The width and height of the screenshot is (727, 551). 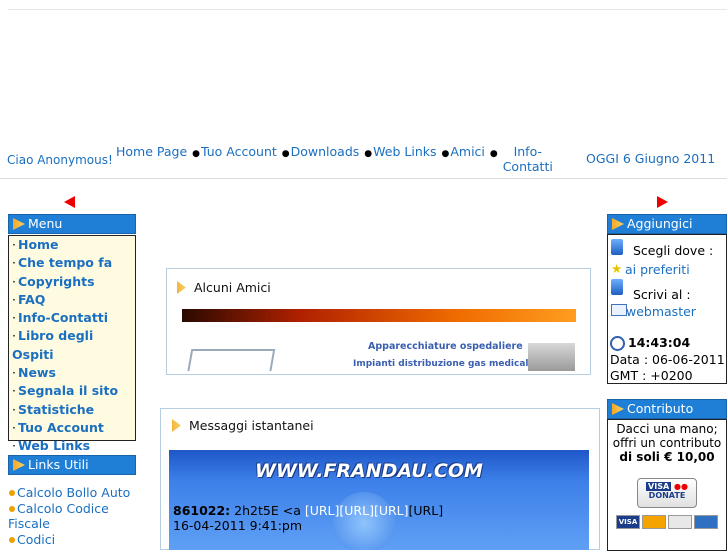 I want to click on contrib-line3: di soli € 10,00, so click(x=667, y=457).